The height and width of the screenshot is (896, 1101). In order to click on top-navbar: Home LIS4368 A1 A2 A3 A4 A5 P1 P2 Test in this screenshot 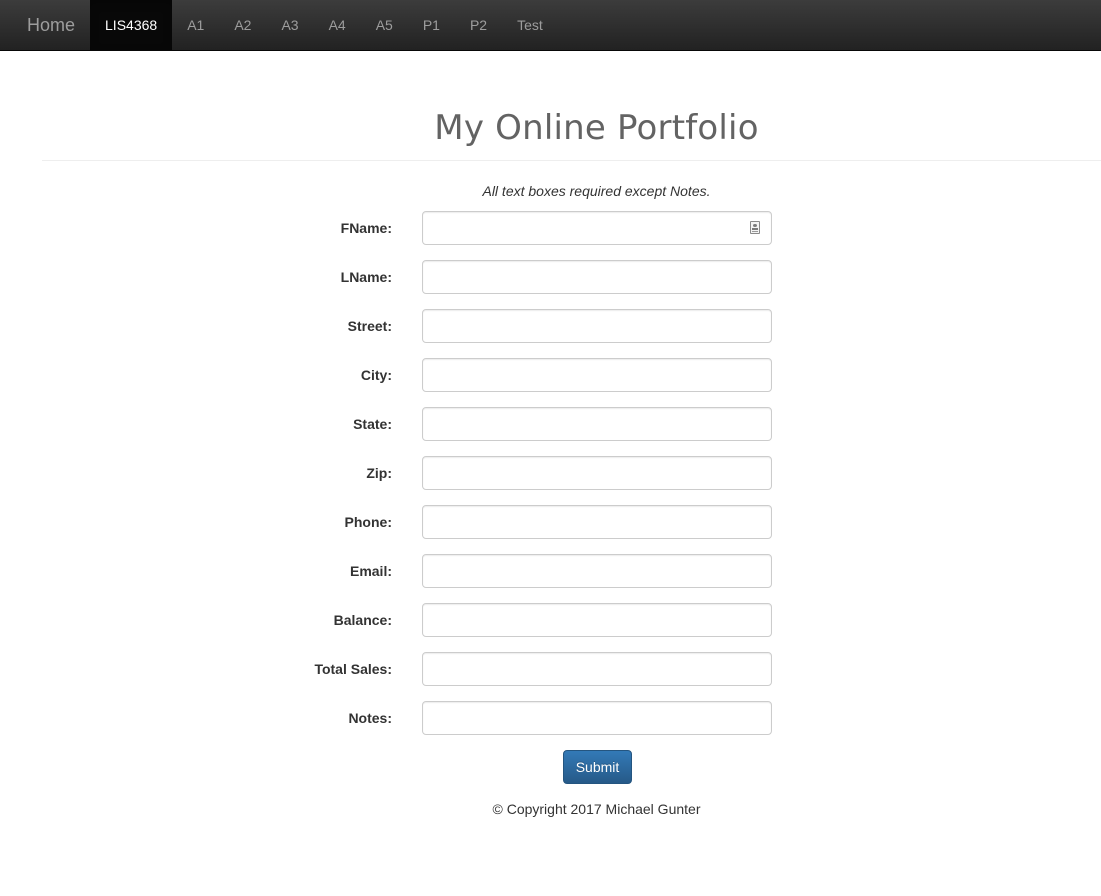, I will do `click(550, 25)`.